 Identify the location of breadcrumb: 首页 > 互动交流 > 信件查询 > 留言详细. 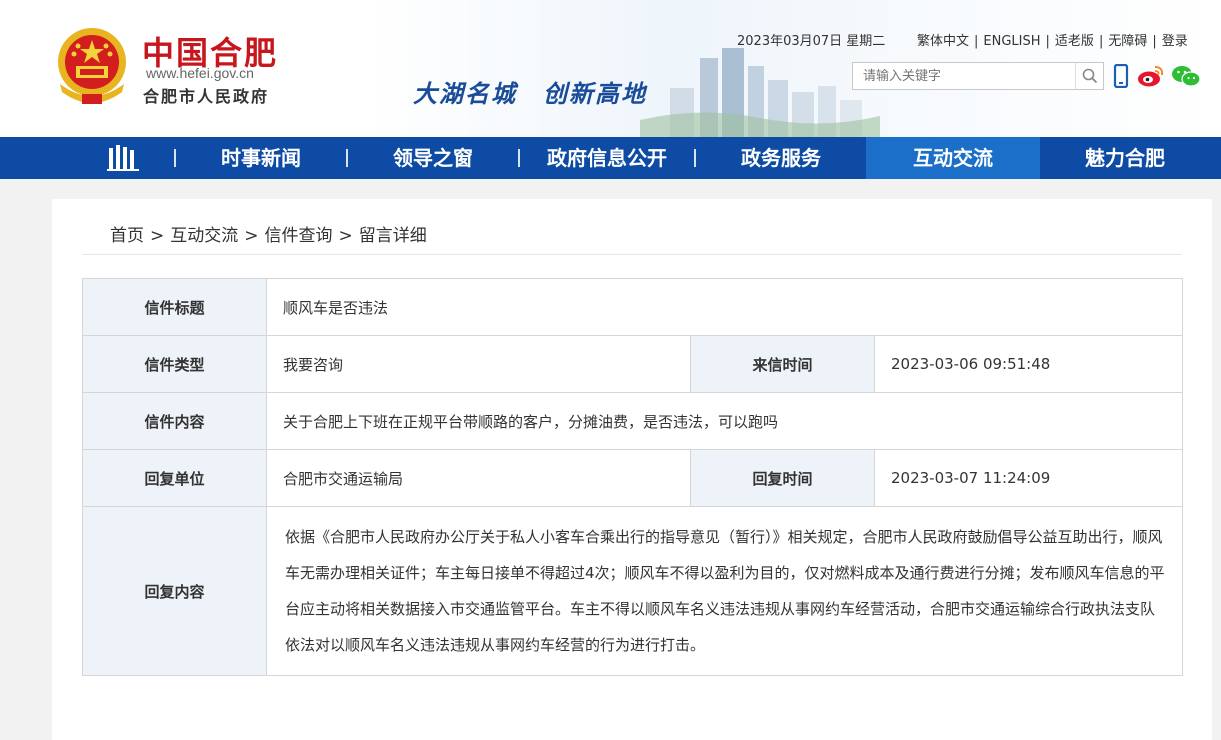
(268, 233).